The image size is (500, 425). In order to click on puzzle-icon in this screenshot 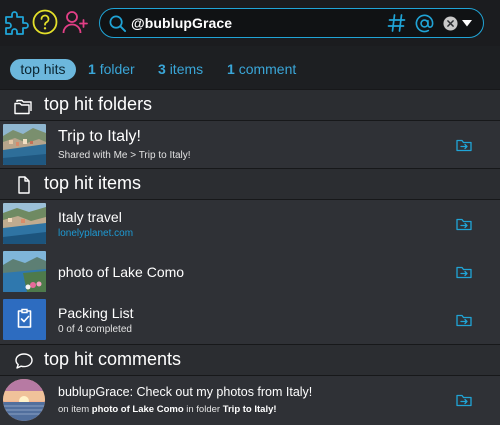, I will do `click(16, 22)`.